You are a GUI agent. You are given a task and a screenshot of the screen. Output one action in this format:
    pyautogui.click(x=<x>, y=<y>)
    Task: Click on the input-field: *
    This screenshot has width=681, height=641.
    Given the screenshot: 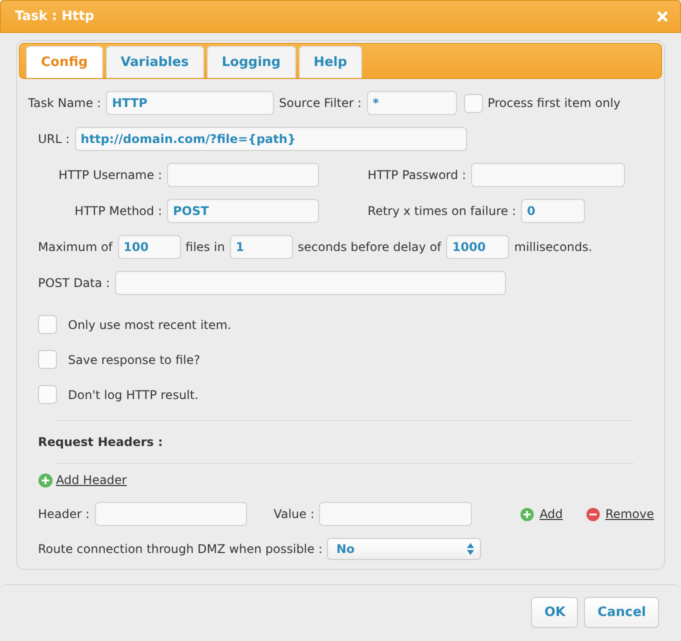 What is the action you would take?
    pyautogui.click(x=411, y=103)
    